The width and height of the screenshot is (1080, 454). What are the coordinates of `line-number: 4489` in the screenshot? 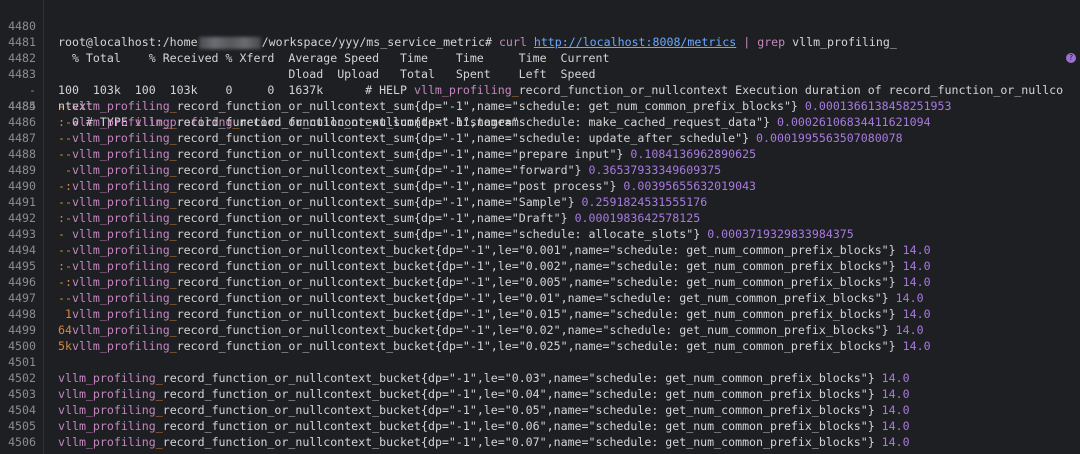 It's located at (22, 170).